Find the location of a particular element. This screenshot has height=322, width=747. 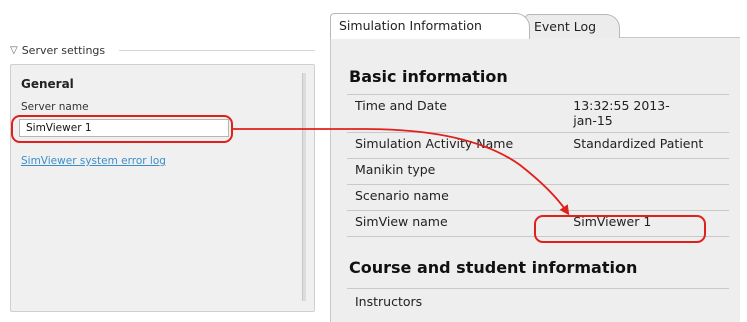

table-row: Time and Date 13:32:55 2013- jan-15 is located at coordinates (538, 113).